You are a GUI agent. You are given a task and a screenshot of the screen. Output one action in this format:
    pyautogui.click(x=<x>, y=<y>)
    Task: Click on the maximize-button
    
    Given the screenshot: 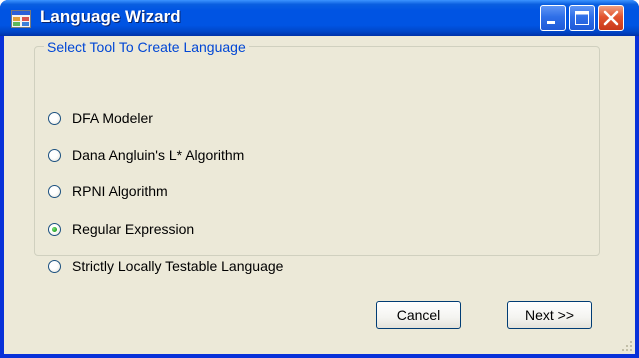 What is the action you would take?
    pyautogui.click(x=582, y=18)
    